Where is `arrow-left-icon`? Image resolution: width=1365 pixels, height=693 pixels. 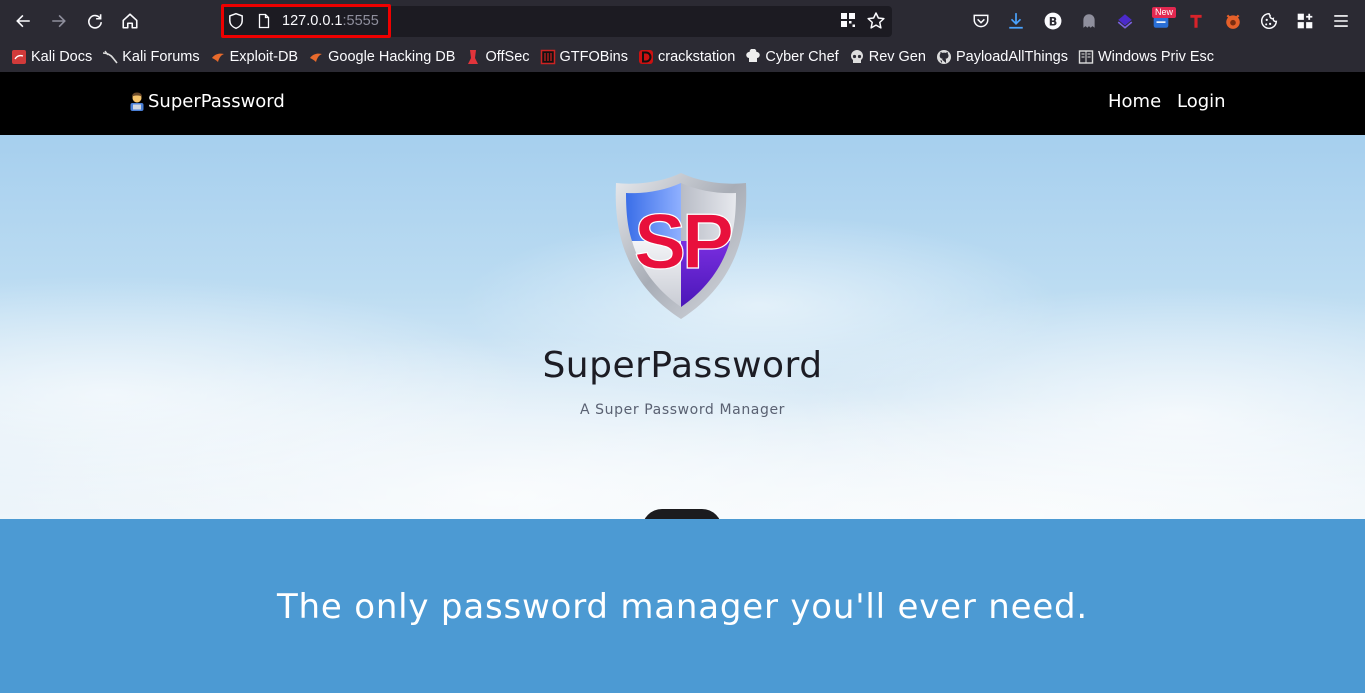
arrow-left-icon is located at coordinates (23, 21).